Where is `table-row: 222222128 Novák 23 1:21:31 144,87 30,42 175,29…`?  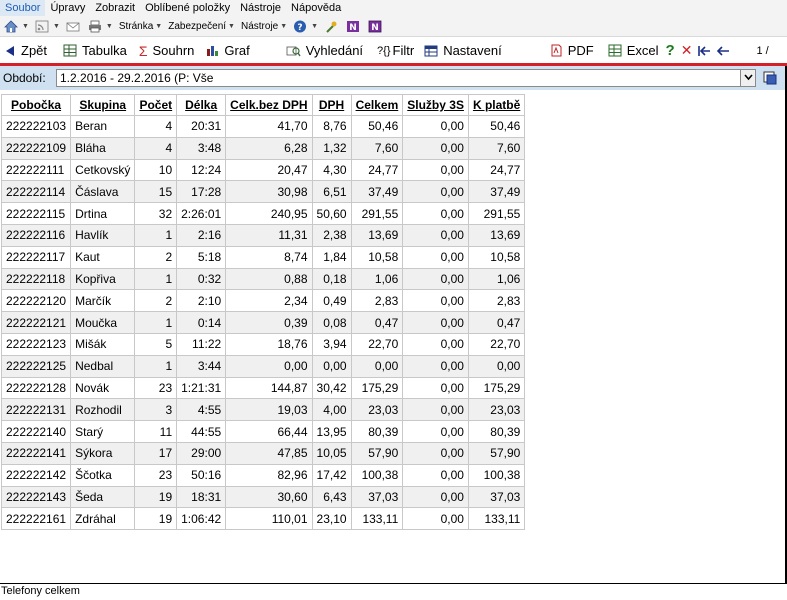 table-row: 222222128 Novák 23 1:21:31 144,87 30,42 175,29… is located at coordinates (263, 388).